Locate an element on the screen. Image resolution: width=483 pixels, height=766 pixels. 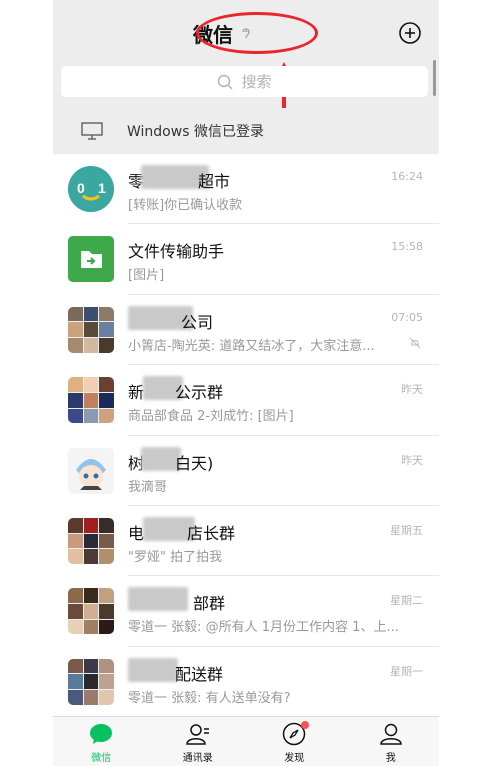
chat-row: 0 1 零 超市 [转账]你已确认收款 16:24 is located at coordinates (246, 189).